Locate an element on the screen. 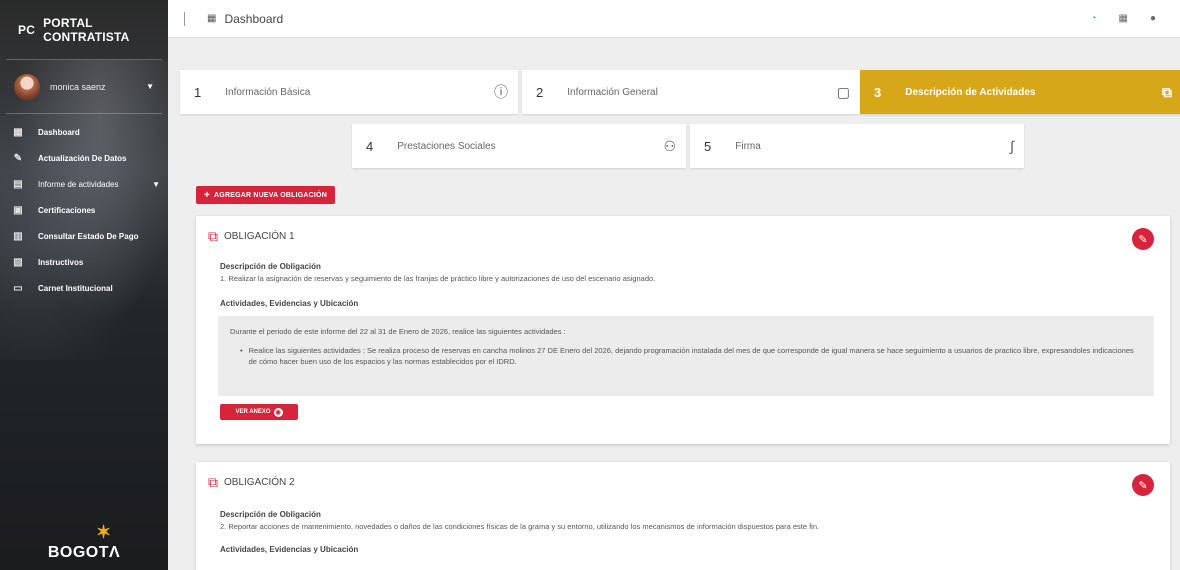 This screenshot has height=570, width=1180. sidebar-item-label: Informe de actividades is located at coordinates (78, 184).